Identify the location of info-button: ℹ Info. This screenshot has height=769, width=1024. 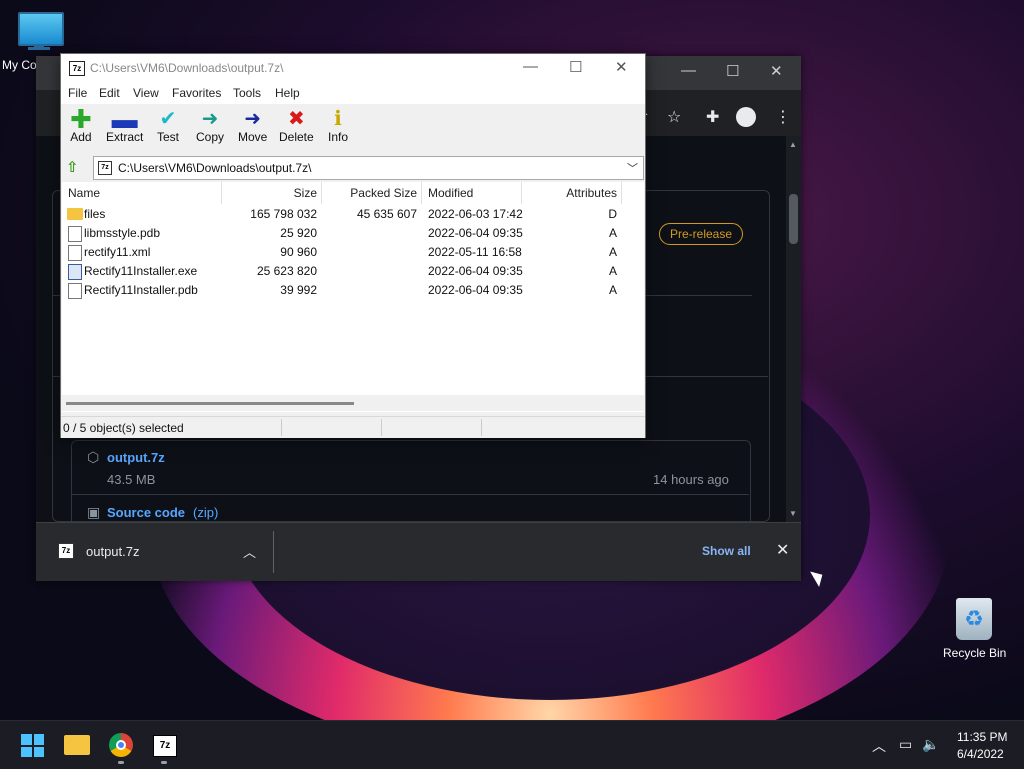
(338, 126).